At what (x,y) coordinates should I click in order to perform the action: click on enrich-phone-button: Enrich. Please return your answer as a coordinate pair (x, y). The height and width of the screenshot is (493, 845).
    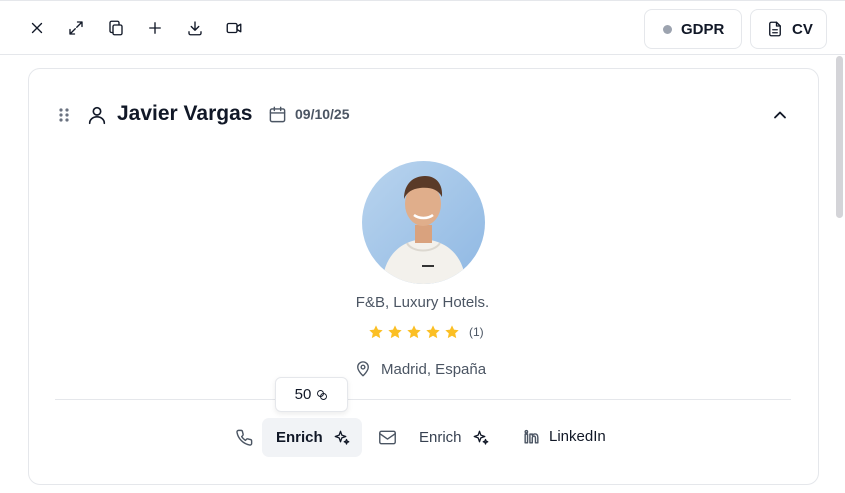
    Looking at the image, I should click on (312, 437).